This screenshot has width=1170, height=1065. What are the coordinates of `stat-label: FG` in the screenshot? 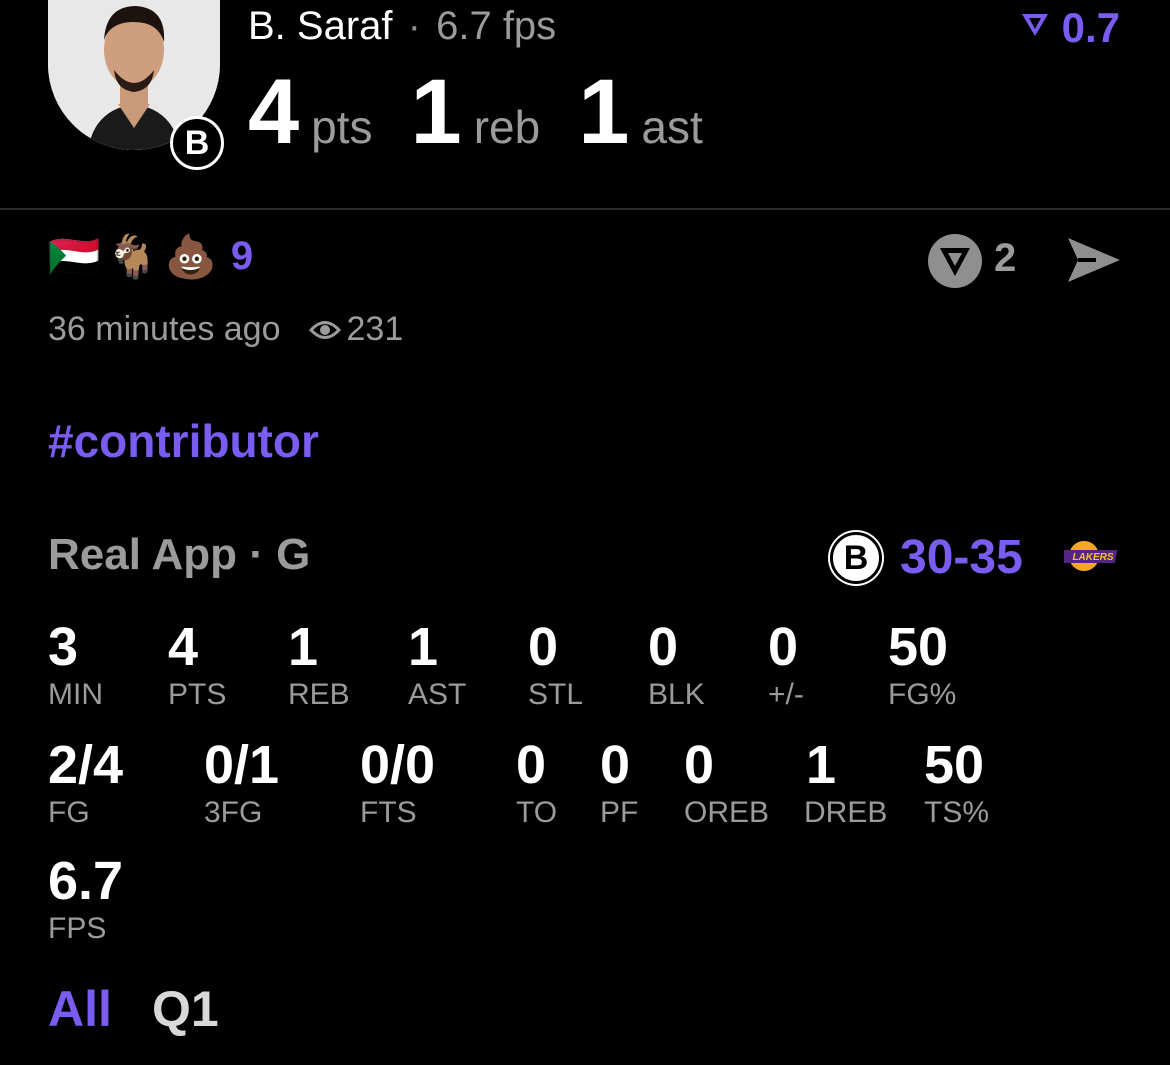 It's located at (69, 812).